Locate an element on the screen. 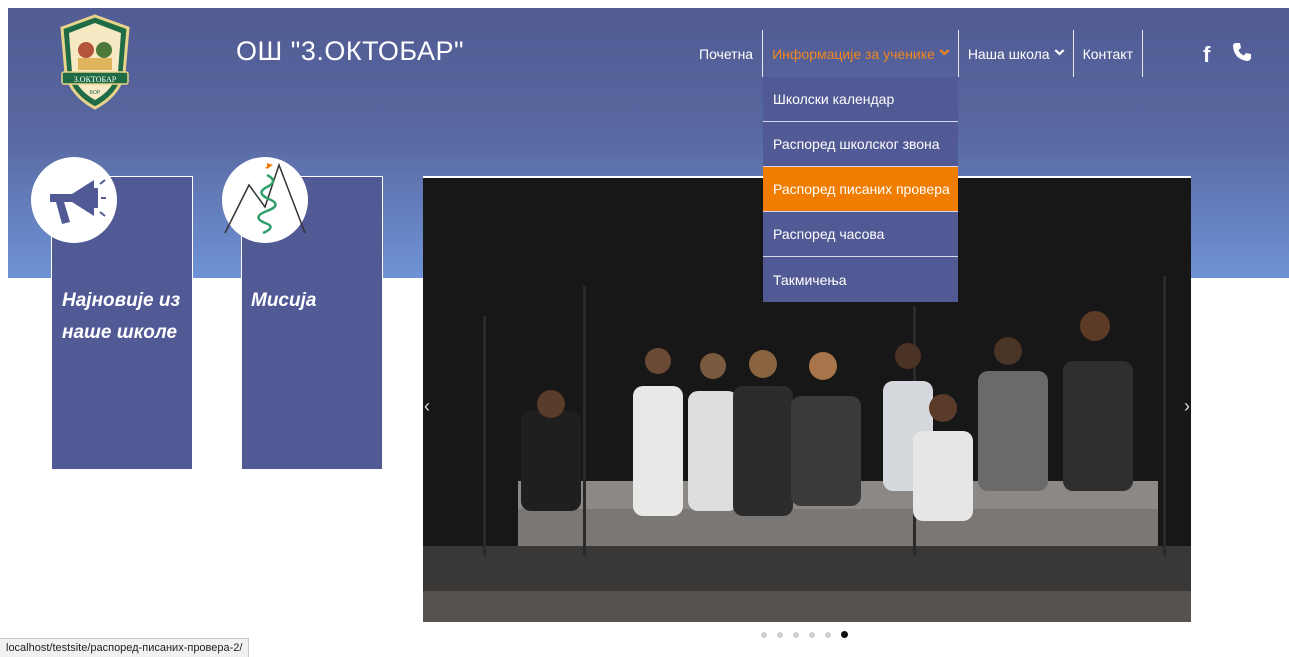 The height and width of the screenshot is (657, 1289). nav-contact: Контакт is located at coordinates (1108, 53).